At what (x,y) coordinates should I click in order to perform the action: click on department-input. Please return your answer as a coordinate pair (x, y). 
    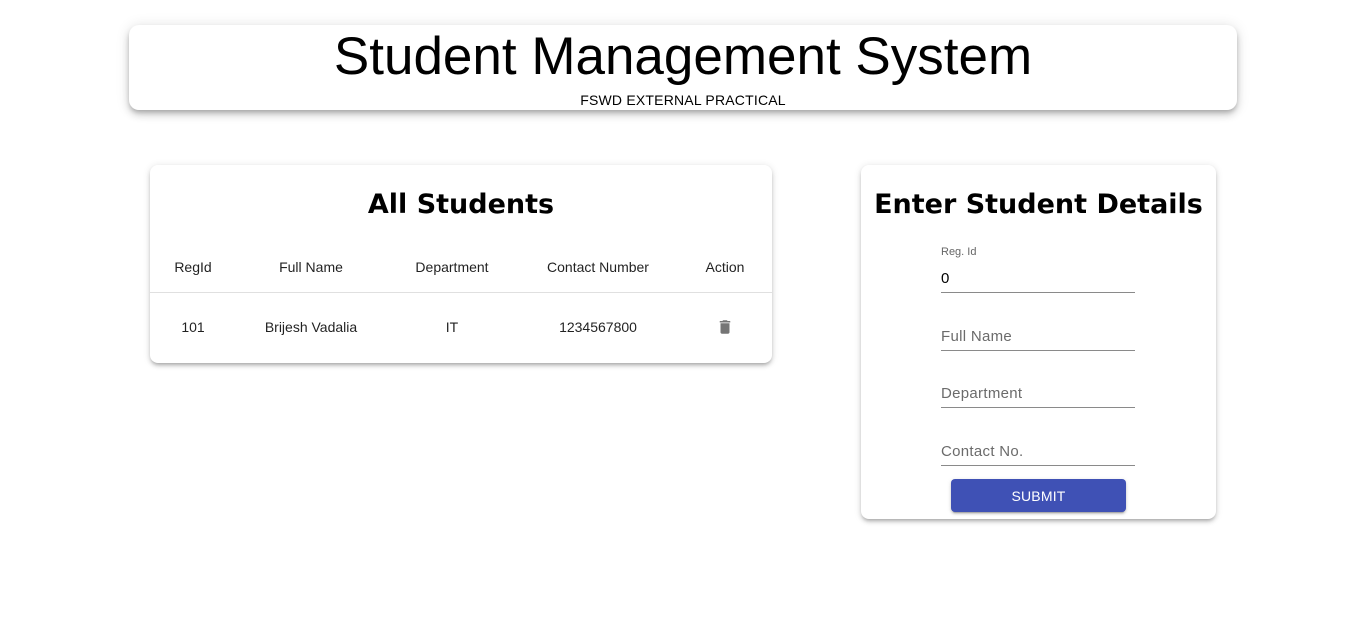
    Looking at the image, I should click on (1038, 395).